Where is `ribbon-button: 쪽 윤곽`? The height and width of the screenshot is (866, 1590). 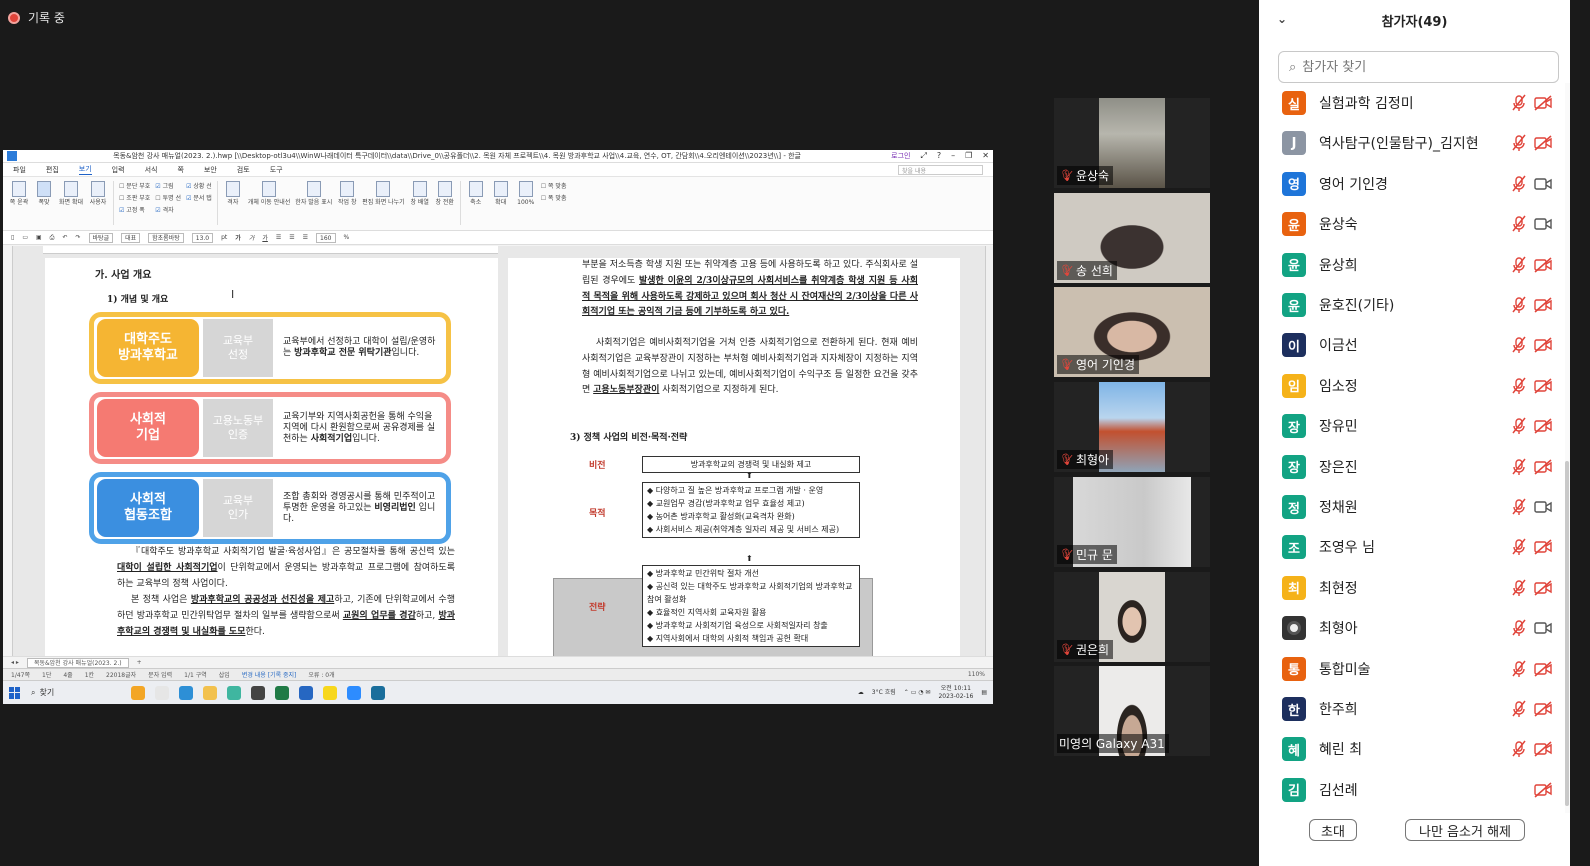
ribbon-button: 쪽 윤곽 is located at coordinates (19, 194).